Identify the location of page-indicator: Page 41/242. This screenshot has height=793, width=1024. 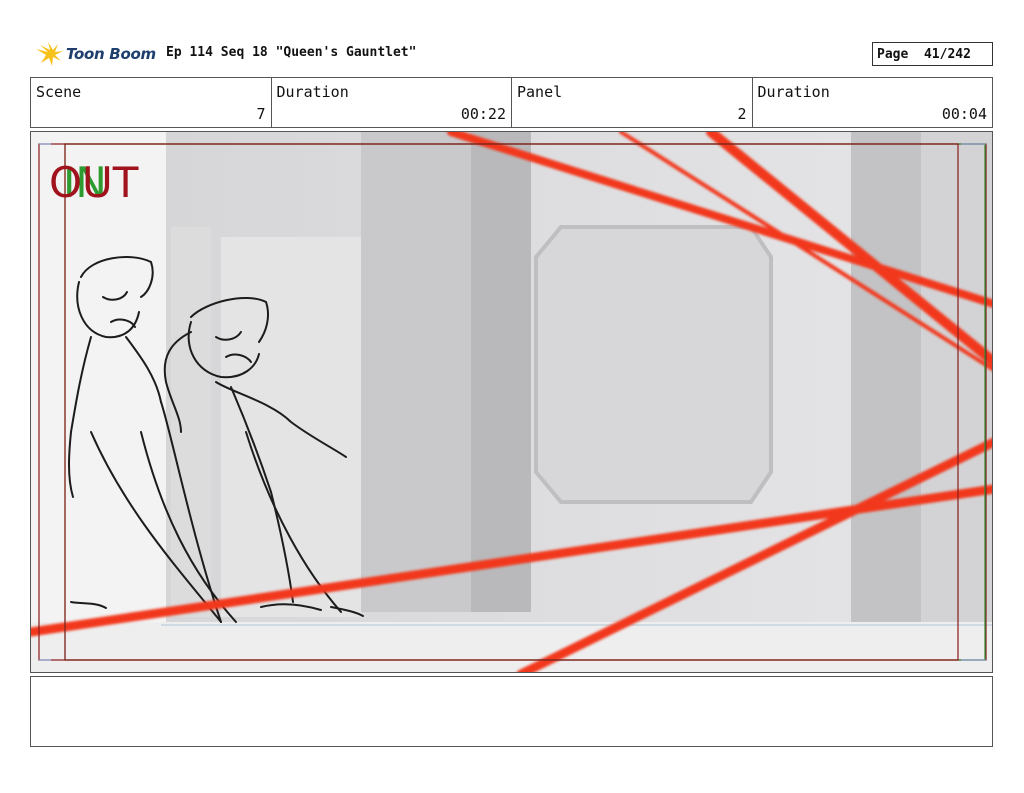
(932, 54).